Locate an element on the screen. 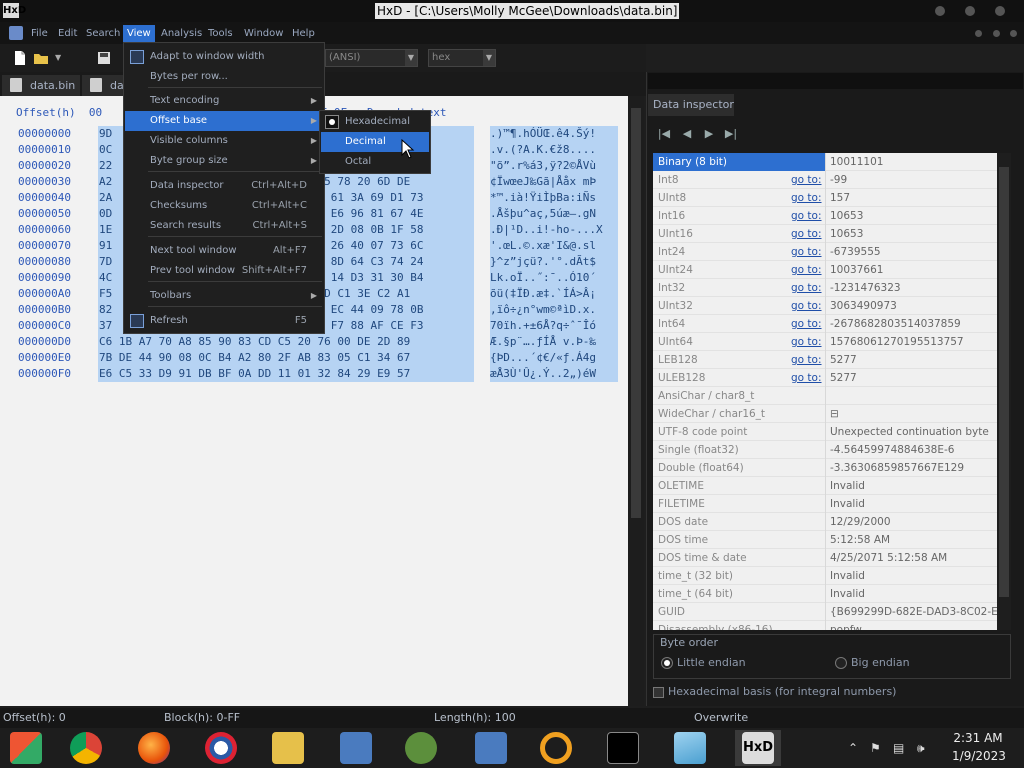 This screenshot has width=1024, height=768. inspector-row: Single (float32) -4.56459974884638E-6 is located at coordinates (825, 450).